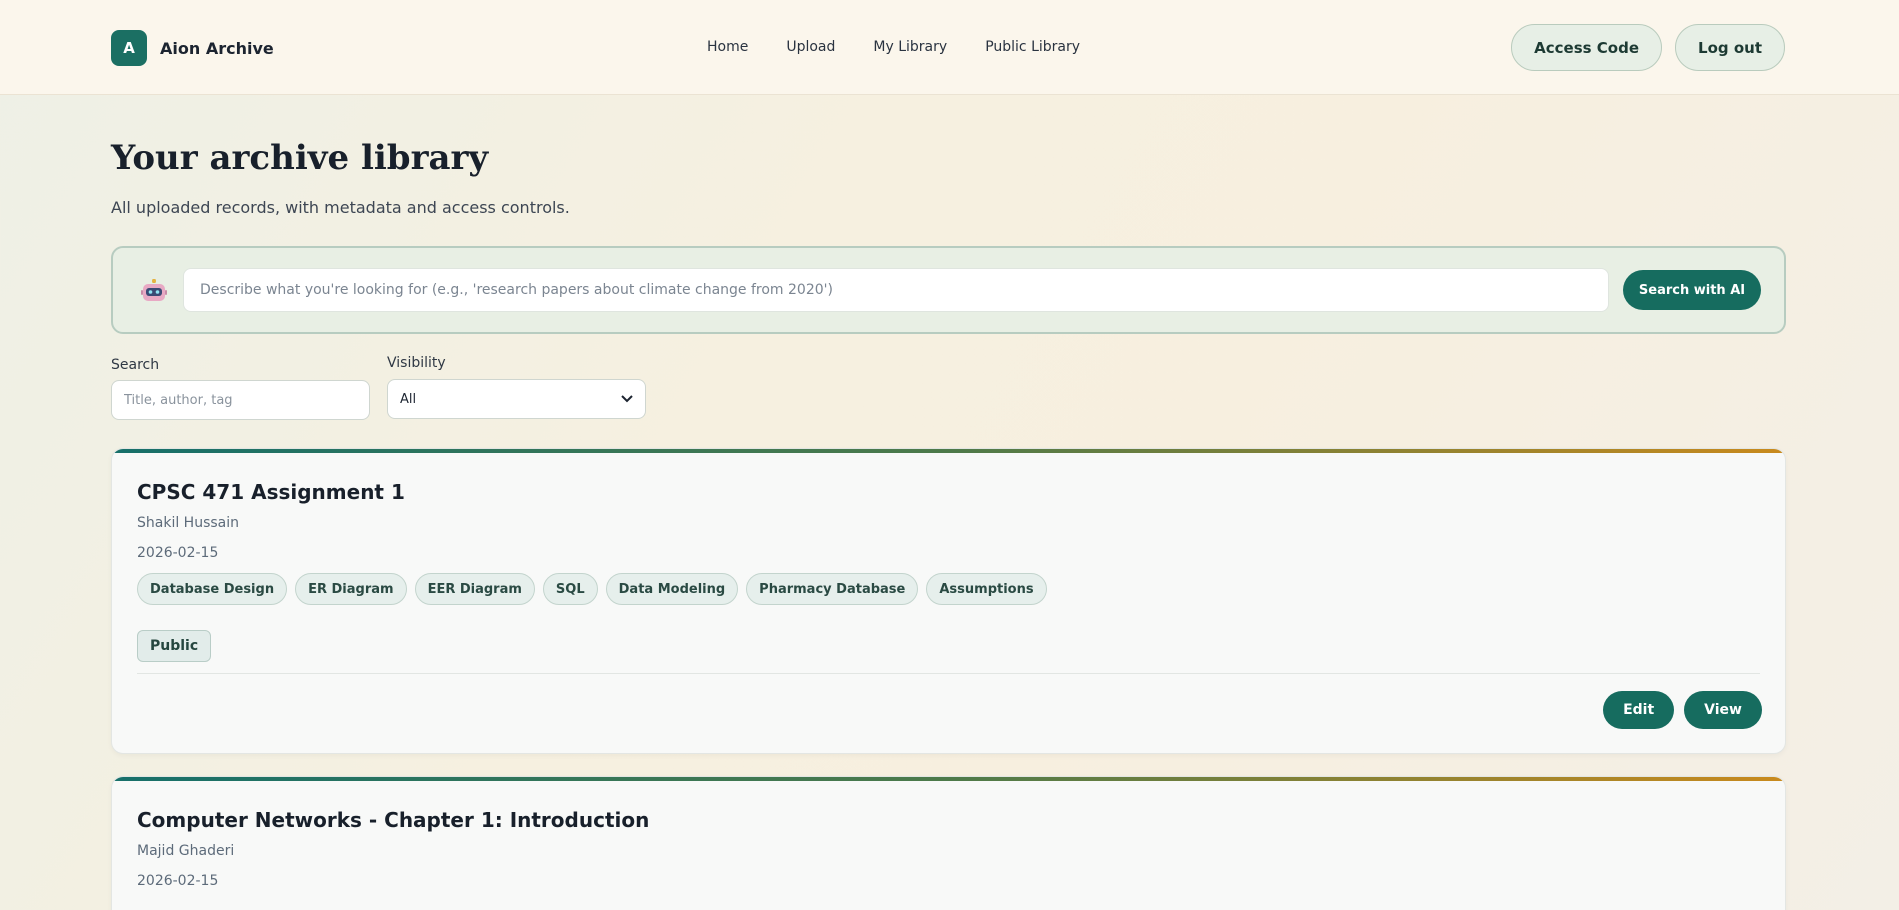 The image size is (1899, 910). I want to click on tag-chip: Data Modeling, so click(672, 589).